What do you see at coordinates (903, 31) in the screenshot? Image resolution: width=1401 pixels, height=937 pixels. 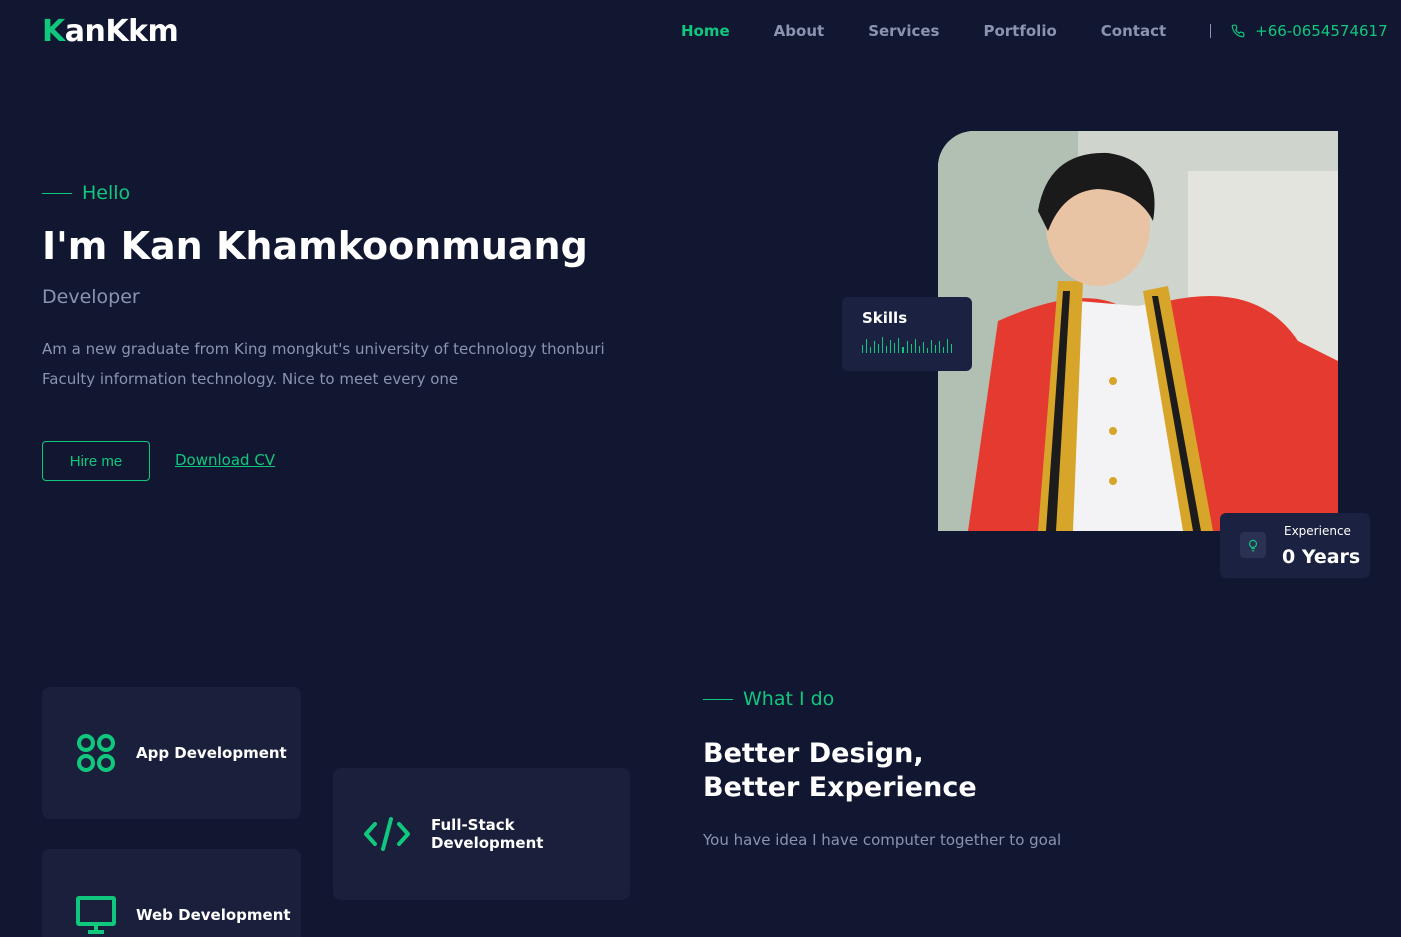 I see `nav-services: Services` at bounding box center [903, 31].